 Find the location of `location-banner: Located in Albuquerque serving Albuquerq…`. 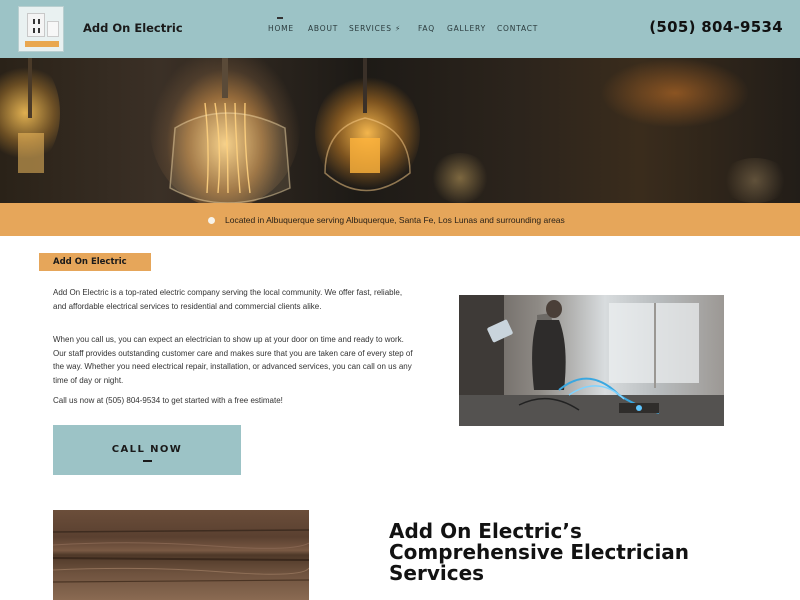

location-banner: Located in Albuquerque serving Albuquerq… is located at coordinates (400, 219).